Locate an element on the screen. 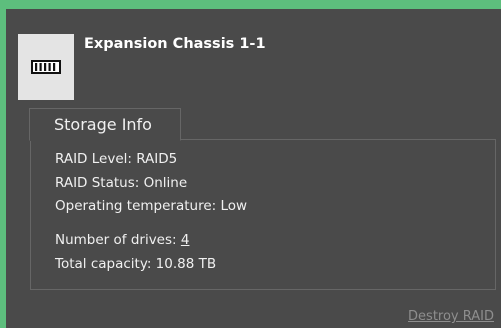  device-title: Expansion Chassis 1-1 is located at coordinates (175, 44).